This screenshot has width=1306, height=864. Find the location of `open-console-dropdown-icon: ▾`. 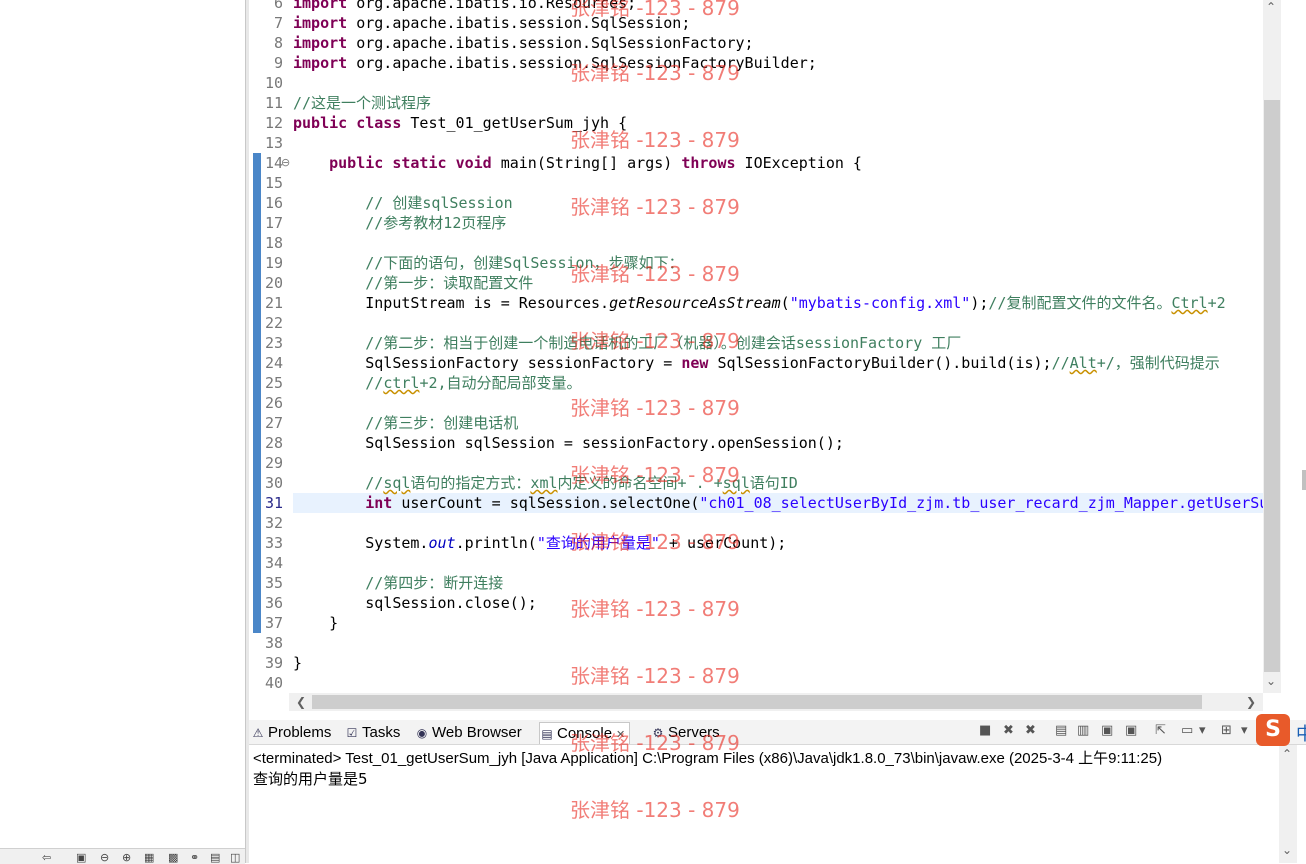

open-console-dropdown-icon: ▾ is located at coordinates (1244, 730).